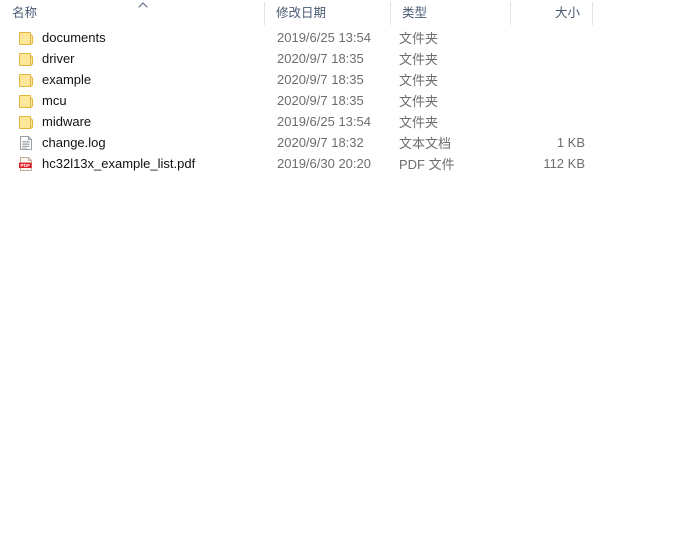 The width and height of the screenshot is (686, 545). What do you see at coordinates (74, 142) in the screenshot?
I see `file-name-label: change.log` at bounding box center [74, 142].